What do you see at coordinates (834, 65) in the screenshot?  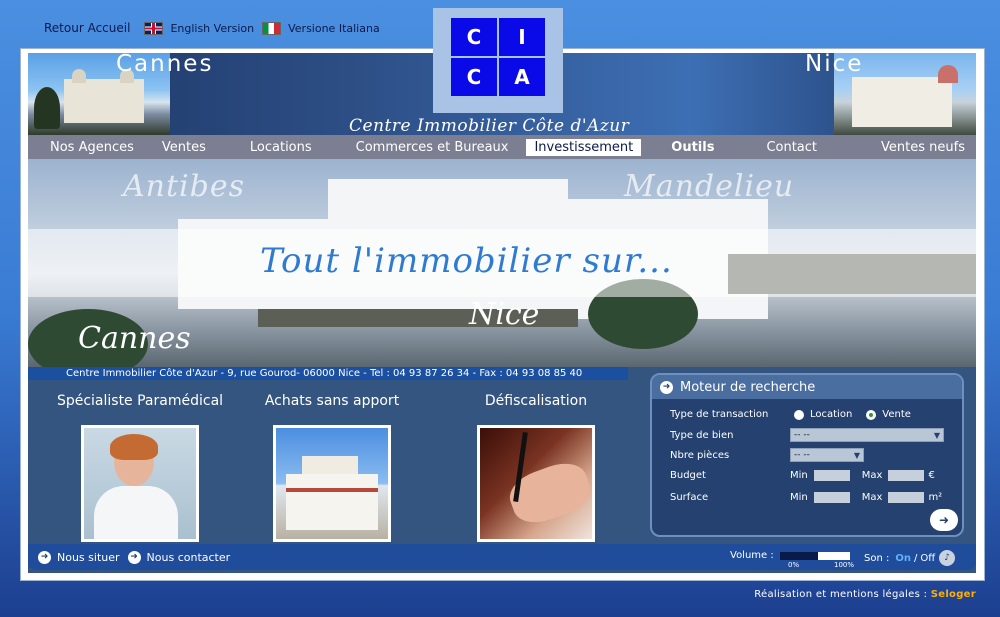 I see `header-city-nice: Nice` at bounding box center [834, 65].